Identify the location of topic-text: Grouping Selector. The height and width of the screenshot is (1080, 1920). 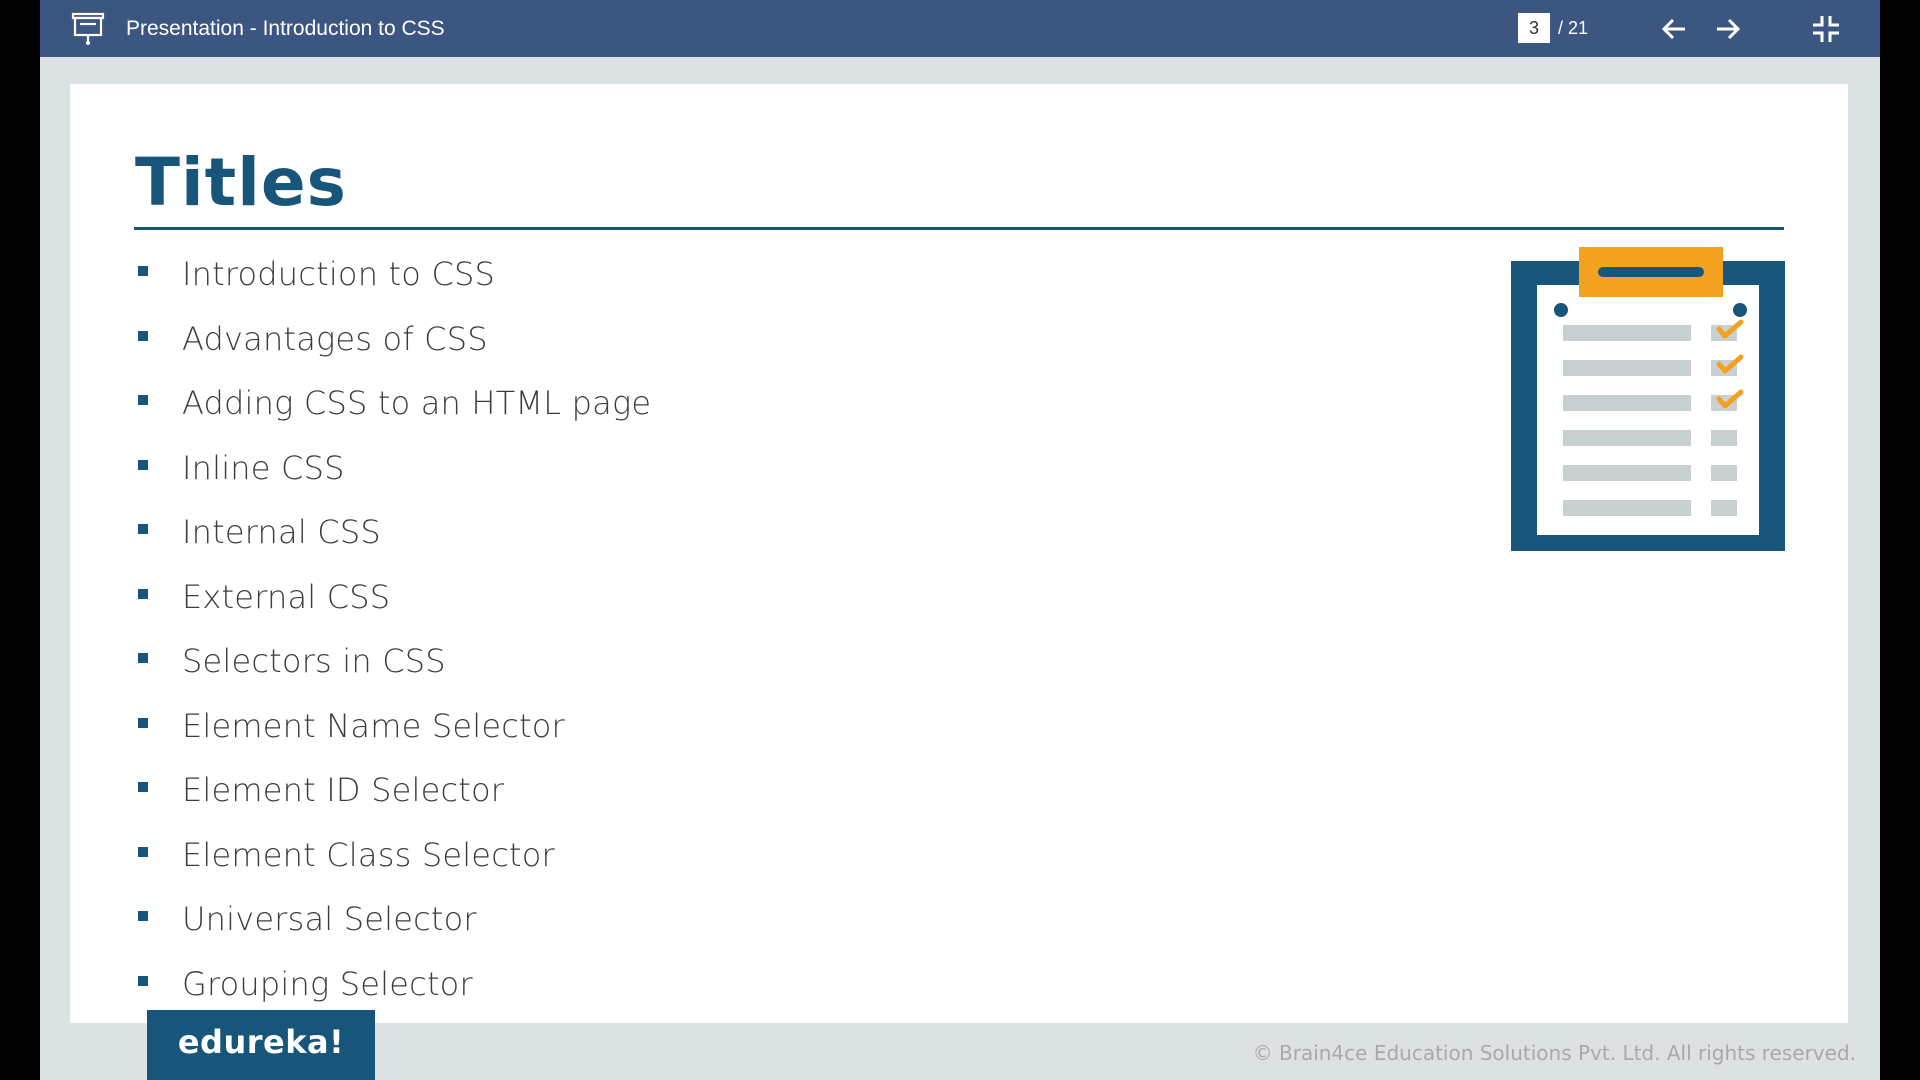
(327, 983).